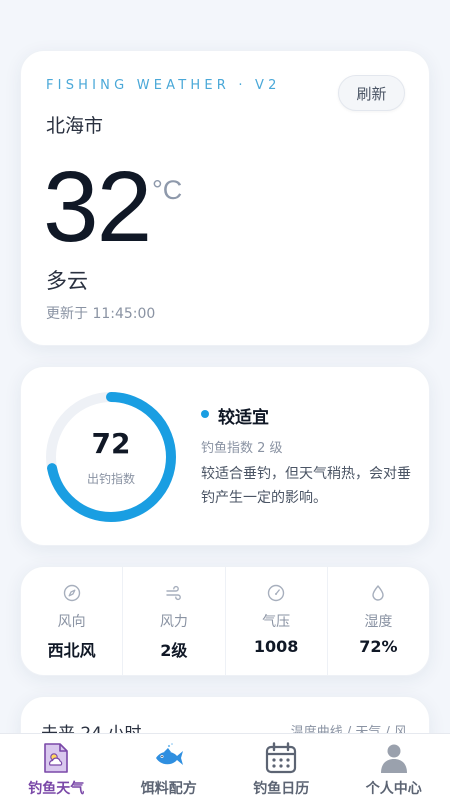  I want to click on level-indicator-dot, so click(205, 414).